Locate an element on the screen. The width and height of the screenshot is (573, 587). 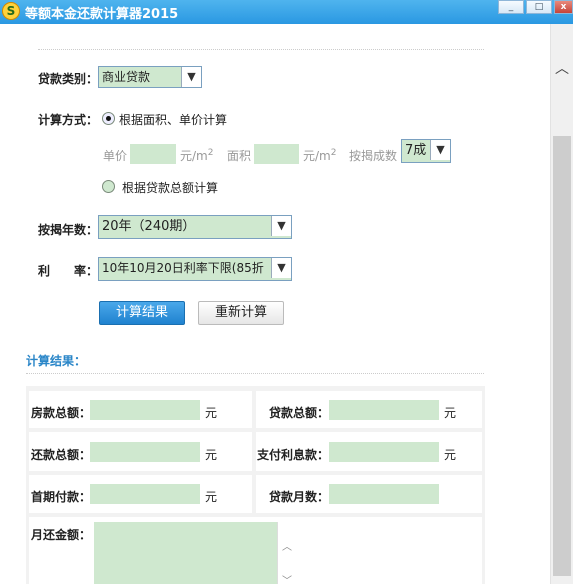
monthly-label: 月还金额： is located at coordinates (61, 535).